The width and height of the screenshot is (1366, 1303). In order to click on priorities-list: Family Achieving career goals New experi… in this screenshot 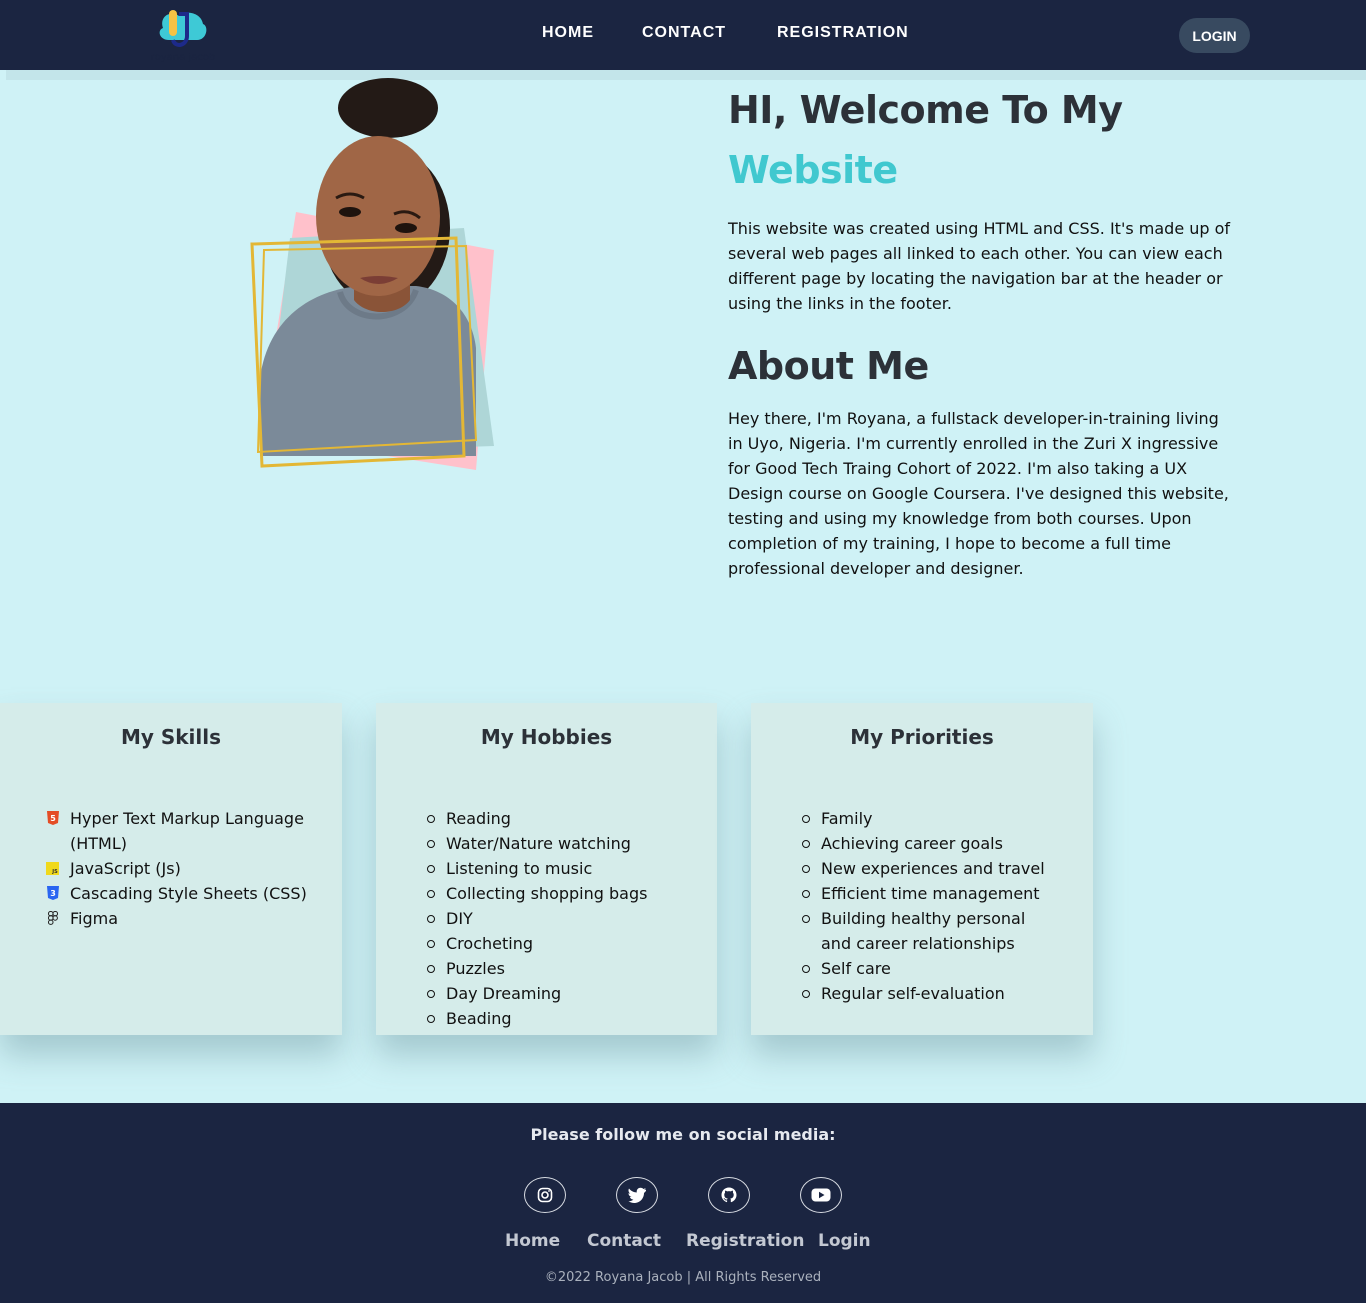, I will do `click(926, 906)`.